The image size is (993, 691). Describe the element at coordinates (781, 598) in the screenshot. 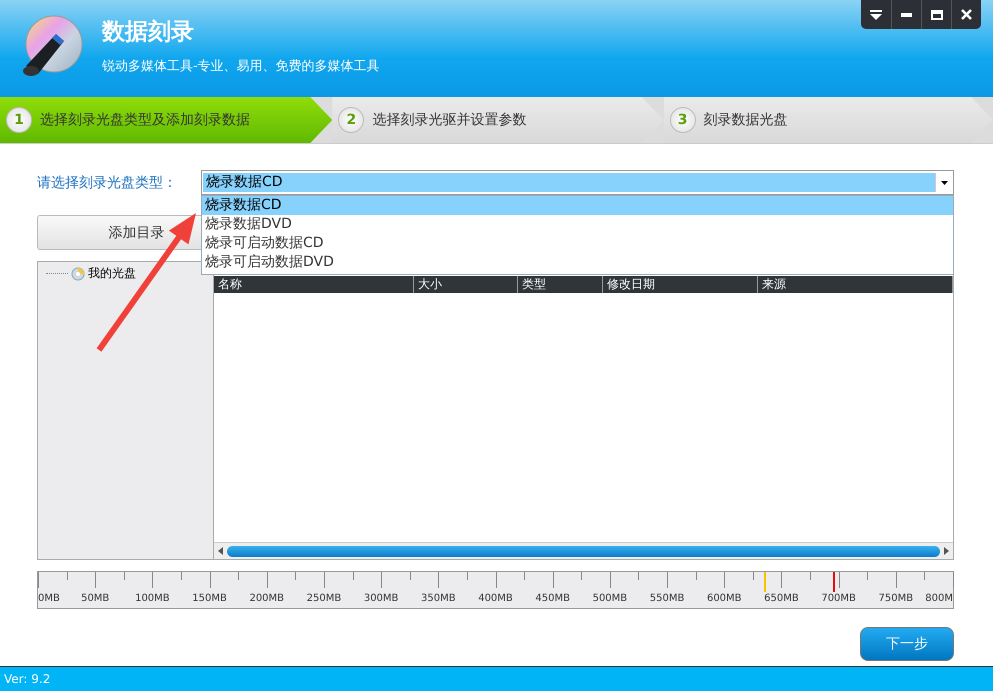

I see `ruler-label: 650MB` at that location.